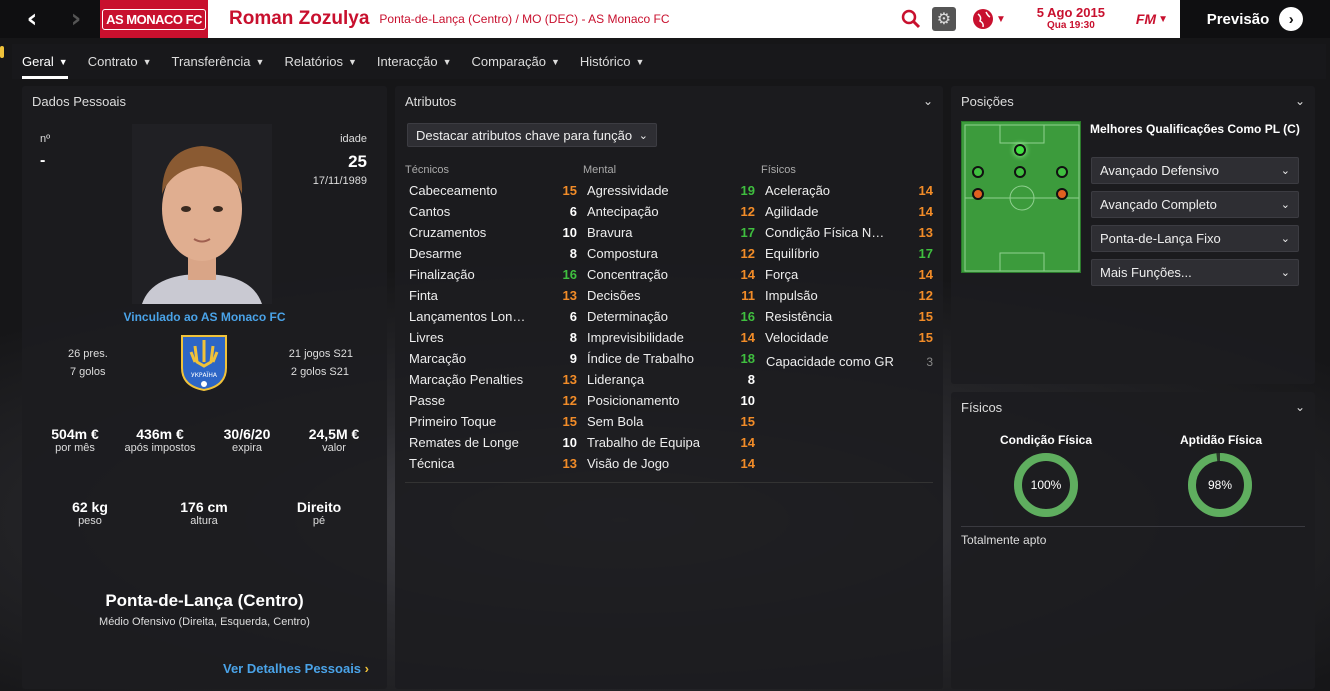 This screenshot has width=1330, height=691. I want to click on tab-relatorios: Relatórios ▼, so click(320, 61).